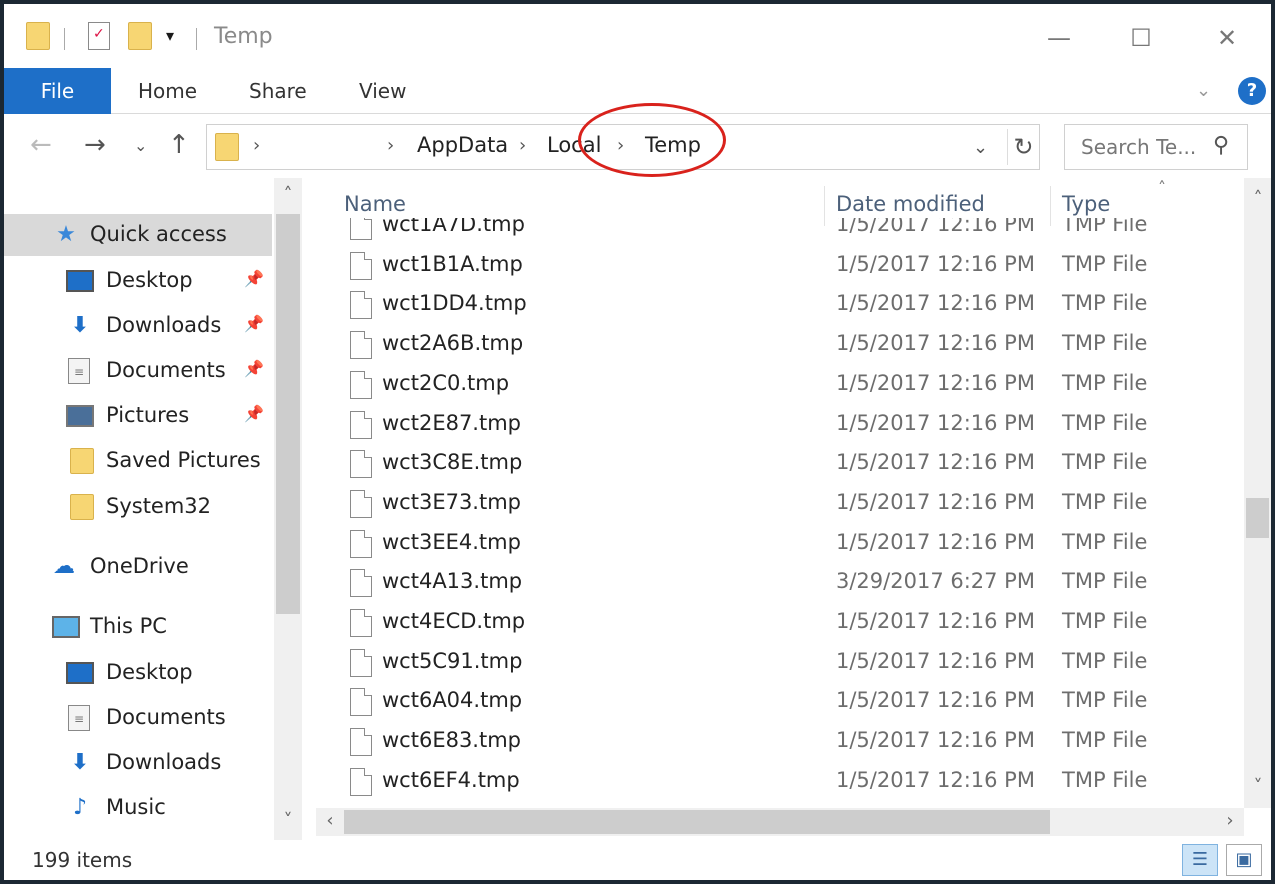 The height and width of the screenshot is (884, 1275). I want to click on vertical-scrollbar-thumb, so click(1257, 518).